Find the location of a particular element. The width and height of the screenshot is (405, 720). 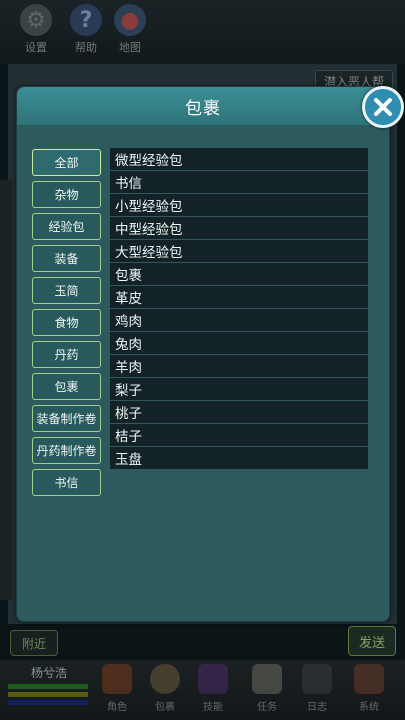

close-button is located at coordinates (383, 107).